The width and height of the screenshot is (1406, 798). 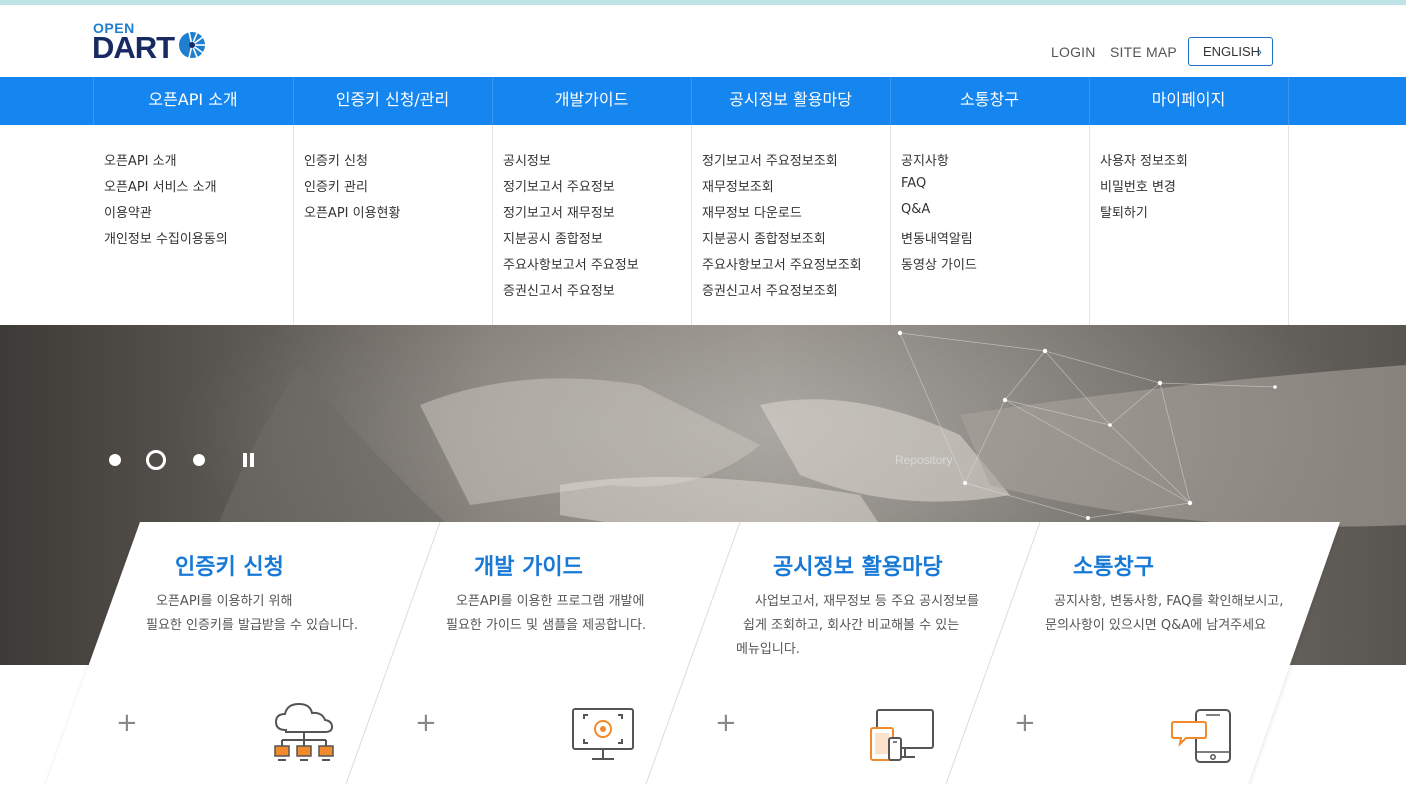 I want to click on menu-link: 정기보고서 주요정보조회, so click(x=770, y=159).